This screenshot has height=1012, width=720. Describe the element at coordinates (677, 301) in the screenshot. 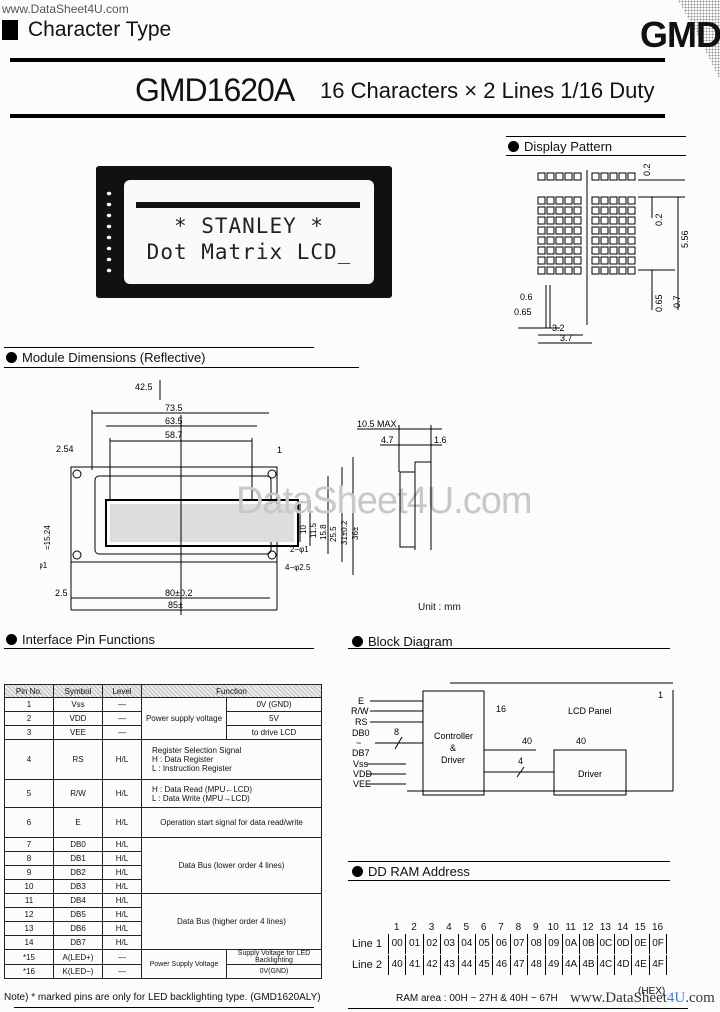

I see `dim-0.7: 0.7` at that location.